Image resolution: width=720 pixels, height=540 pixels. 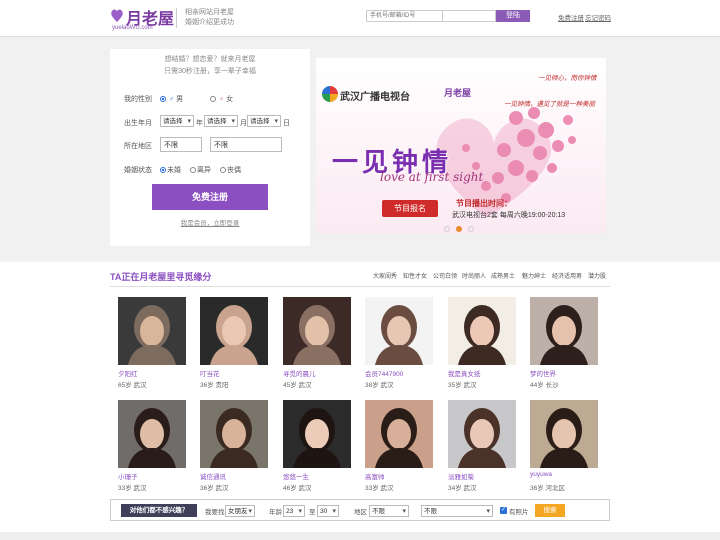 I want to click on category-tag: 魅力绅士, so click(x=534, y=275).